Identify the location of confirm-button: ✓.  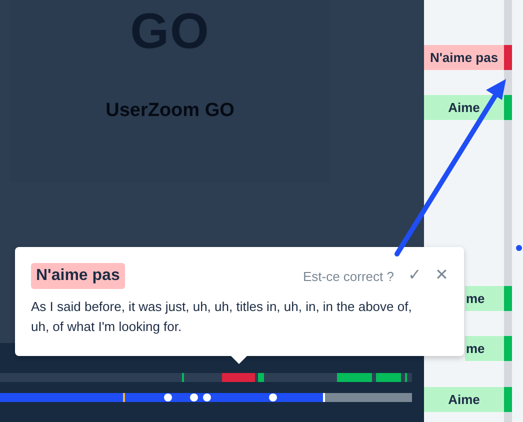
(414, 276).